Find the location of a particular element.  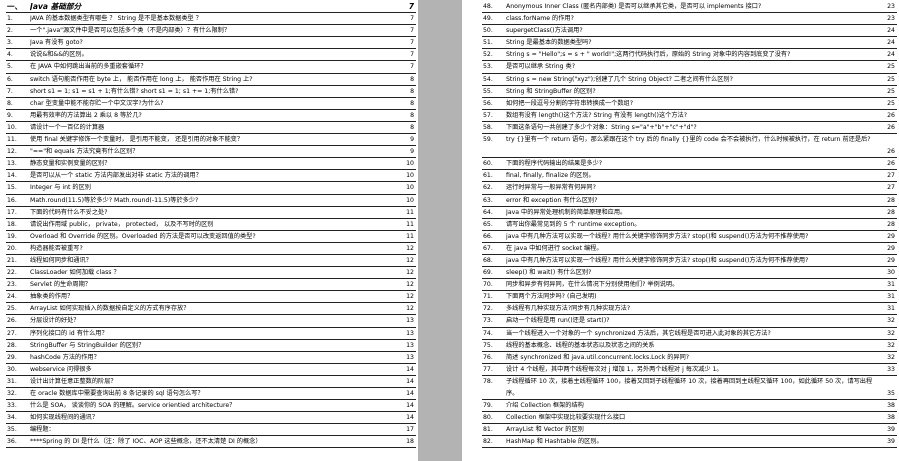

toc-entry: 69. sleep() 和 wait() 有什么区别? 30 is located at coordinates (689, 273).